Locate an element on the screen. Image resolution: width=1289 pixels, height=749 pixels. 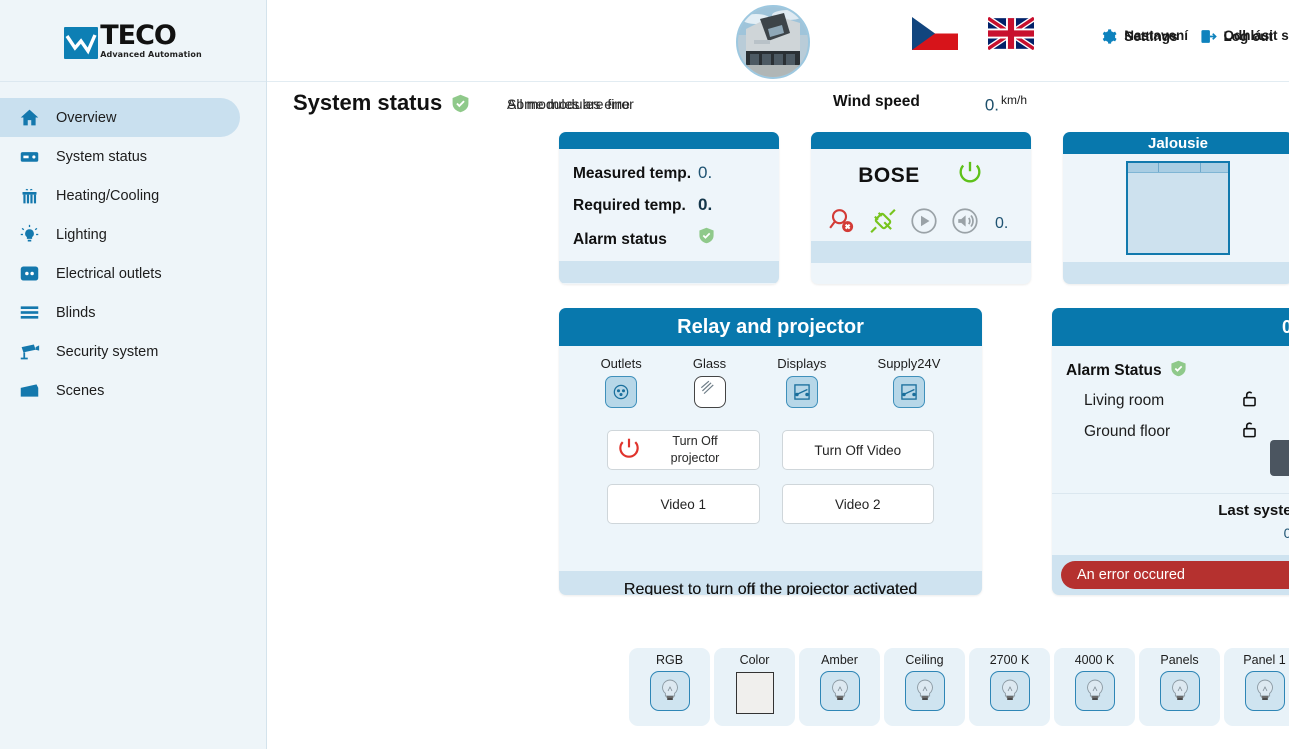
light-tile-amber: Amber is located at coordinates (839, 687).